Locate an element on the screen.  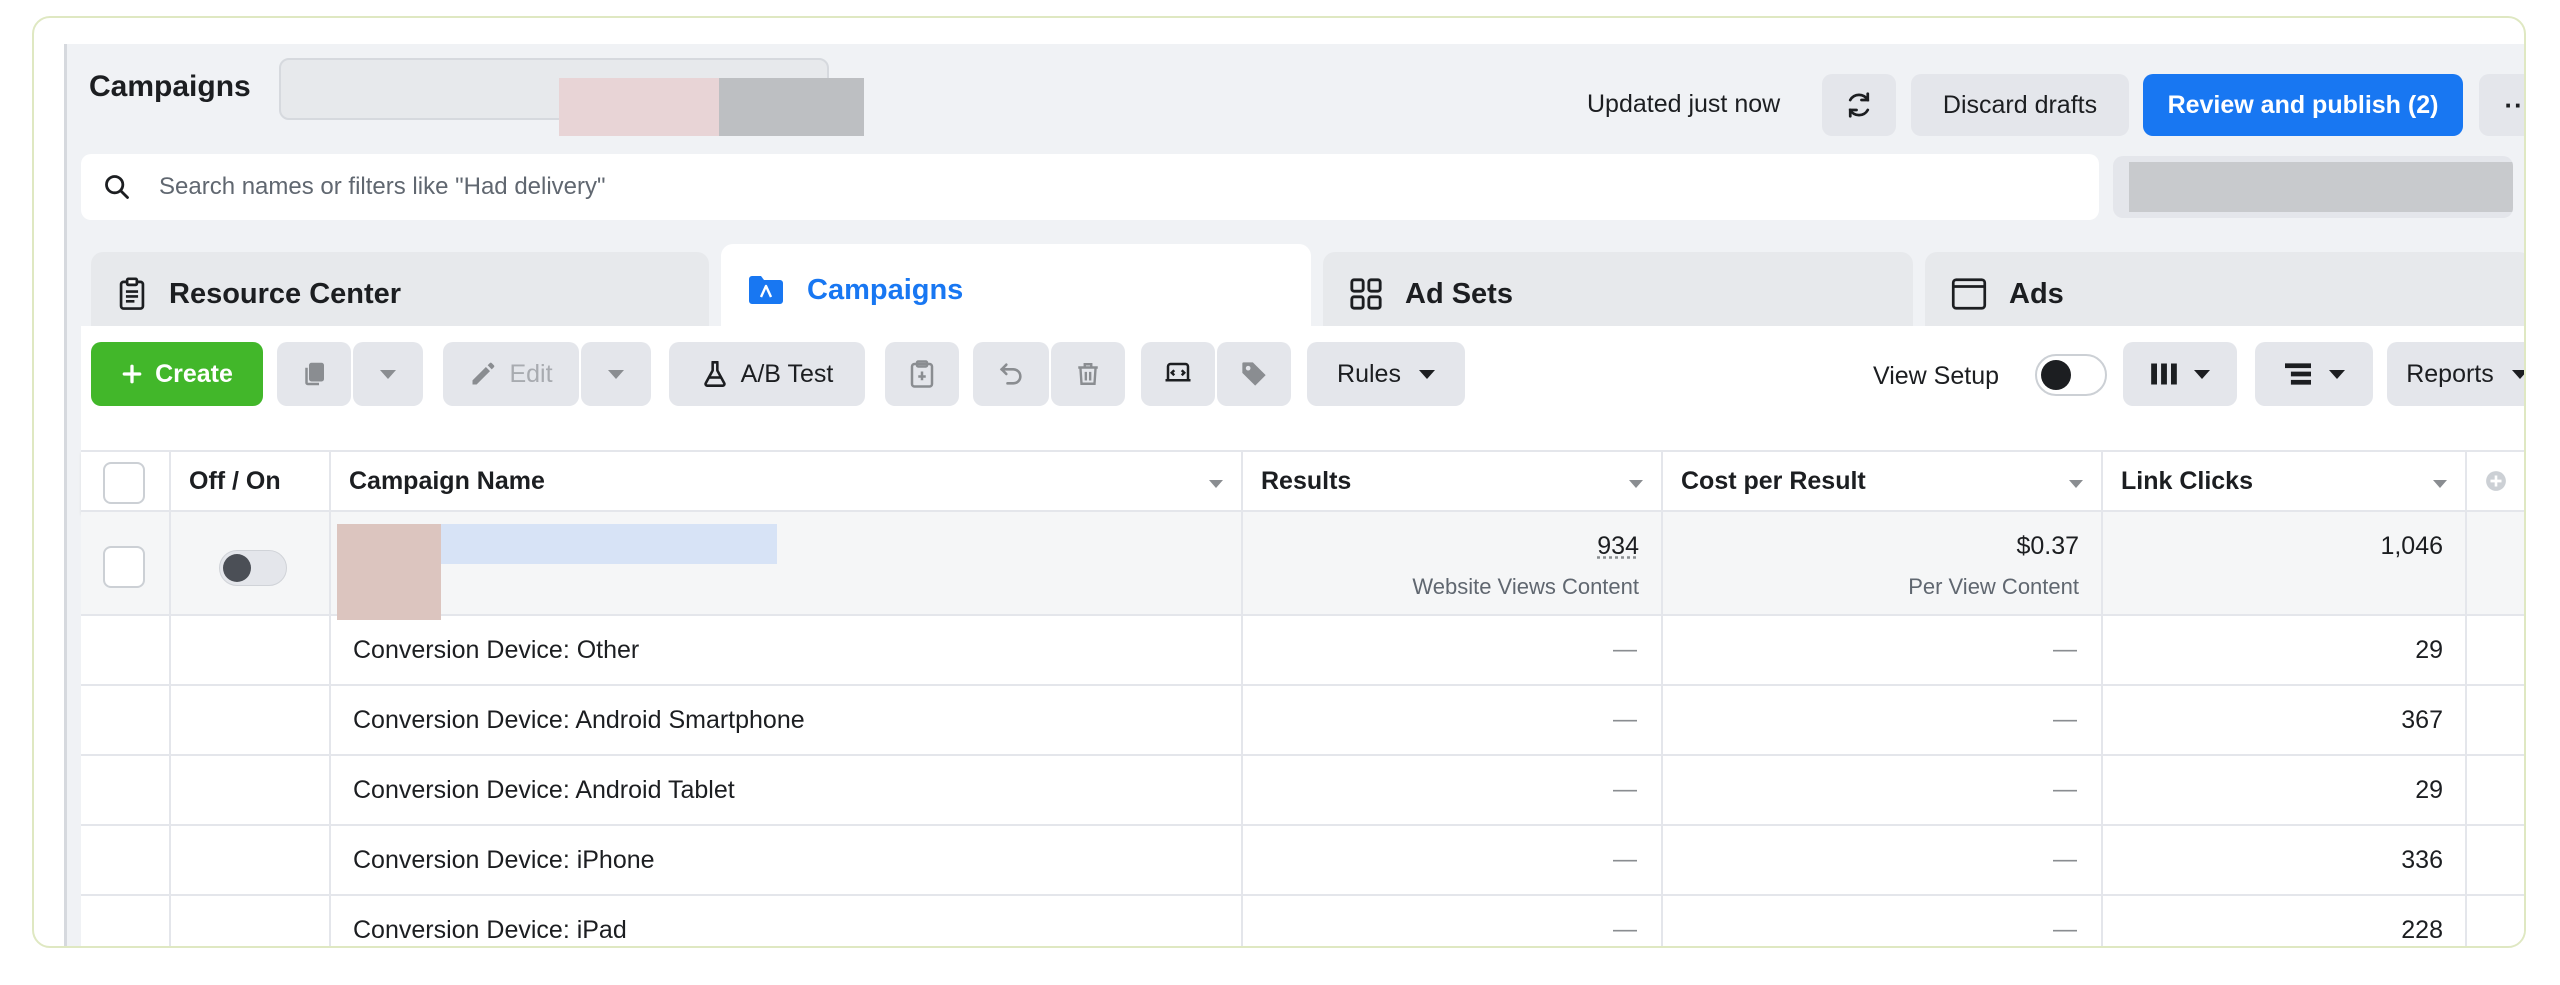
select-all-checkbox is located at coordinates (124, 483).